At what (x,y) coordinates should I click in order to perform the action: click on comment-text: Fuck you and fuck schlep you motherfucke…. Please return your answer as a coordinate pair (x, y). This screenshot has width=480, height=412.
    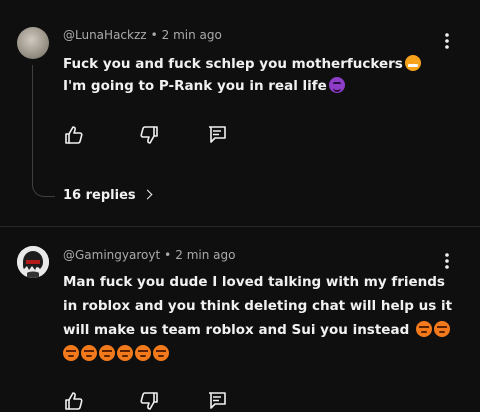
    Looking at the image, I should click on (242, 75).